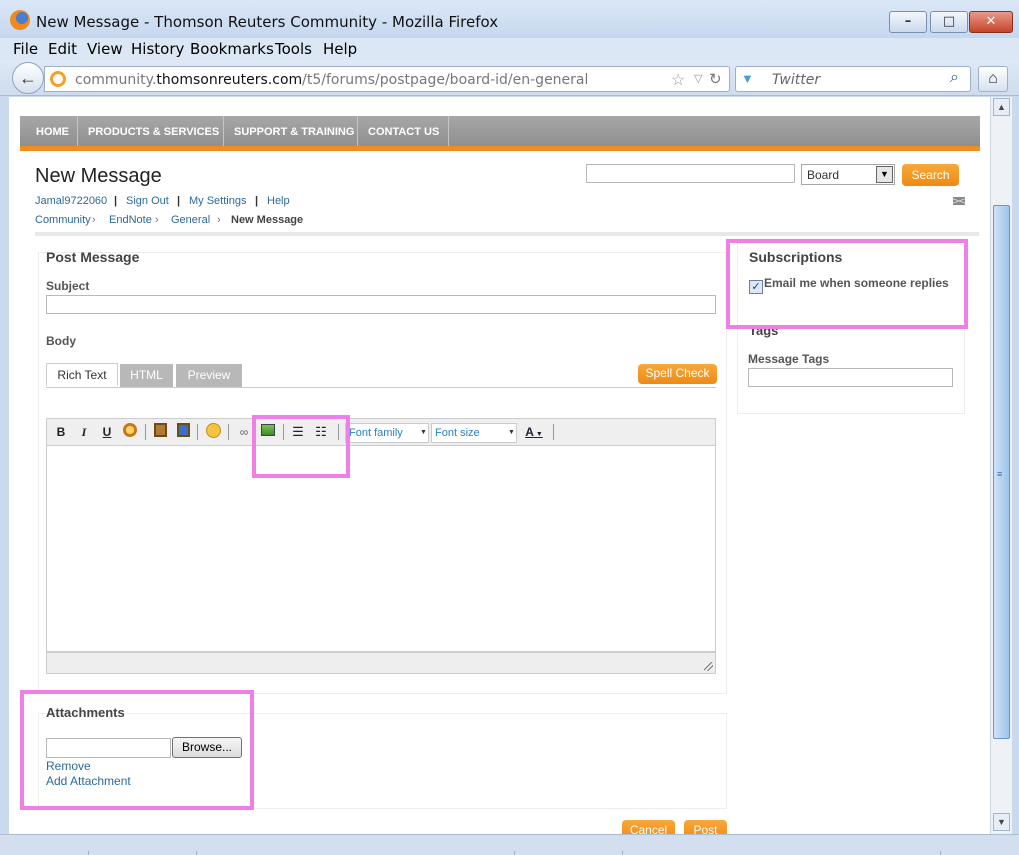 This screenshot has height=855, width=1019. Describe the element at coordinates (52, 132) in the screenshot. I see `nav-home: HOME` at that location.